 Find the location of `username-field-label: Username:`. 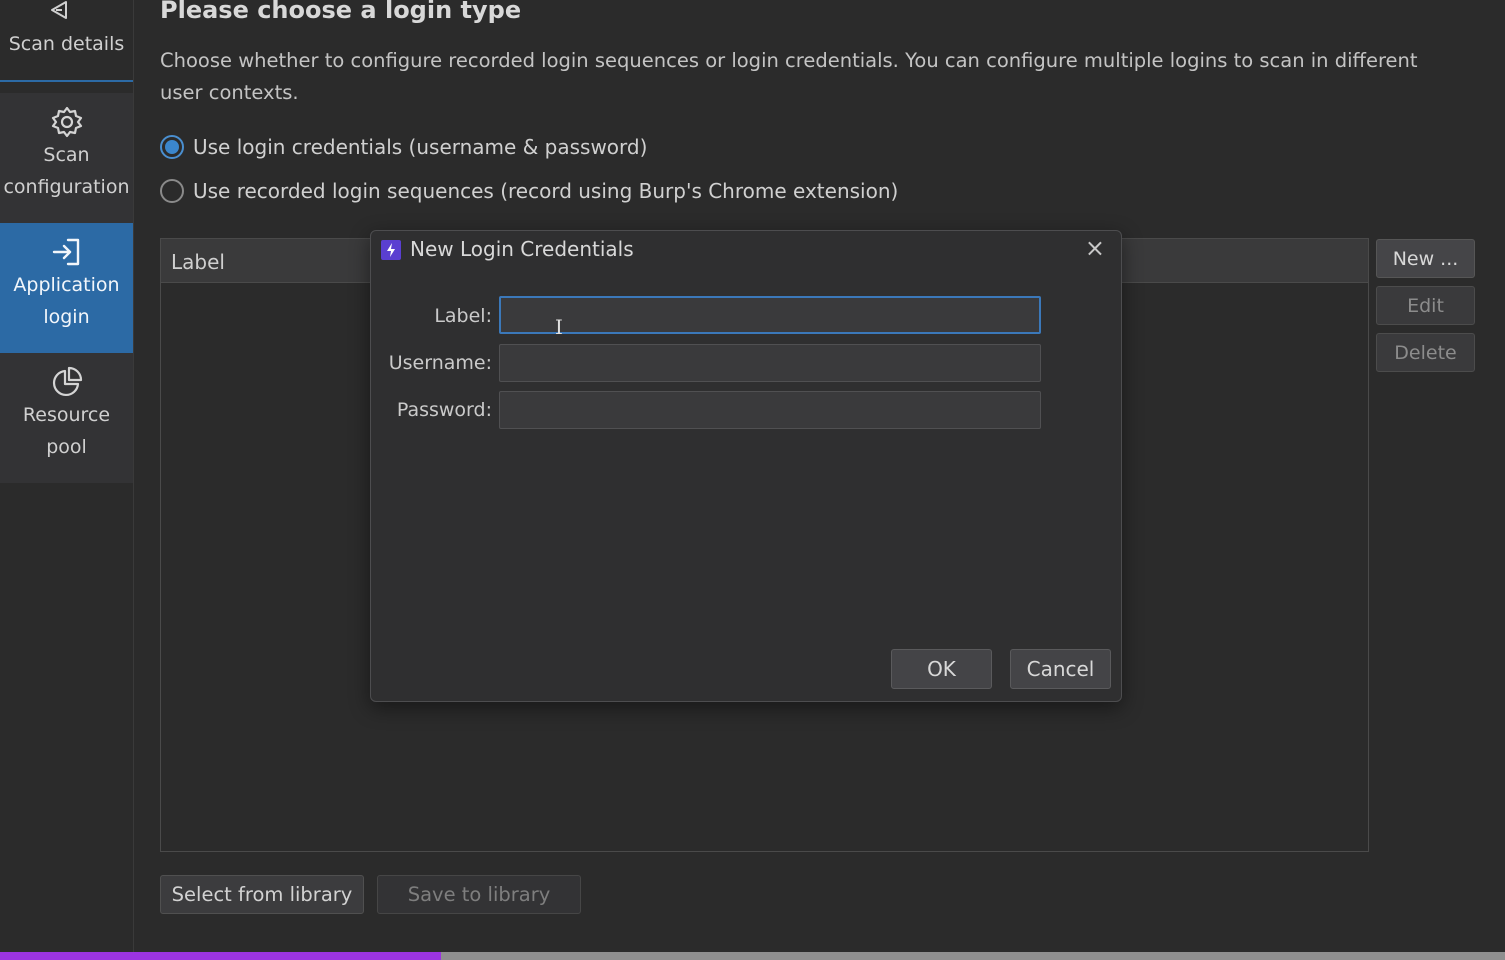

username-field-label: Username: is located at coordinates (440, 363).